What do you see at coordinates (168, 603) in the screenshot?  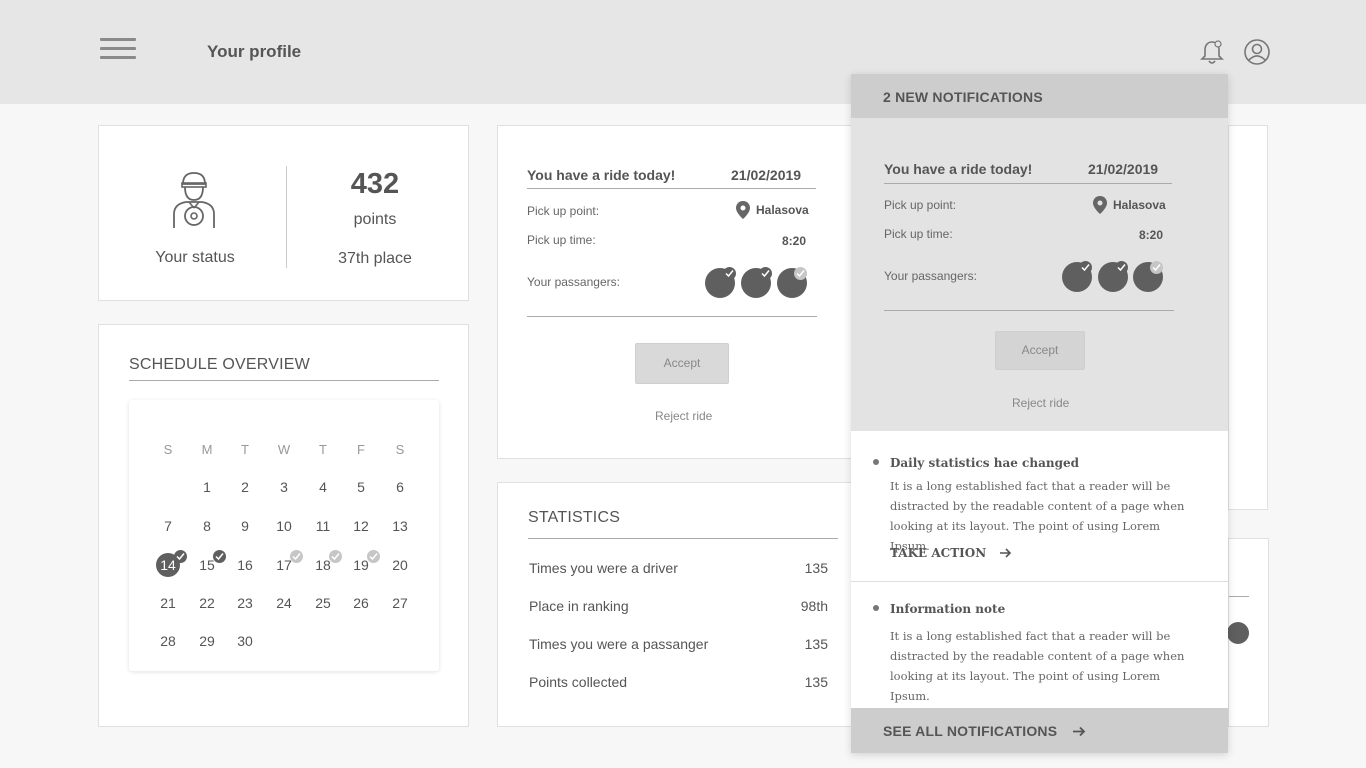 I see `calendar-day: 21` at bounding box center [168, 603].